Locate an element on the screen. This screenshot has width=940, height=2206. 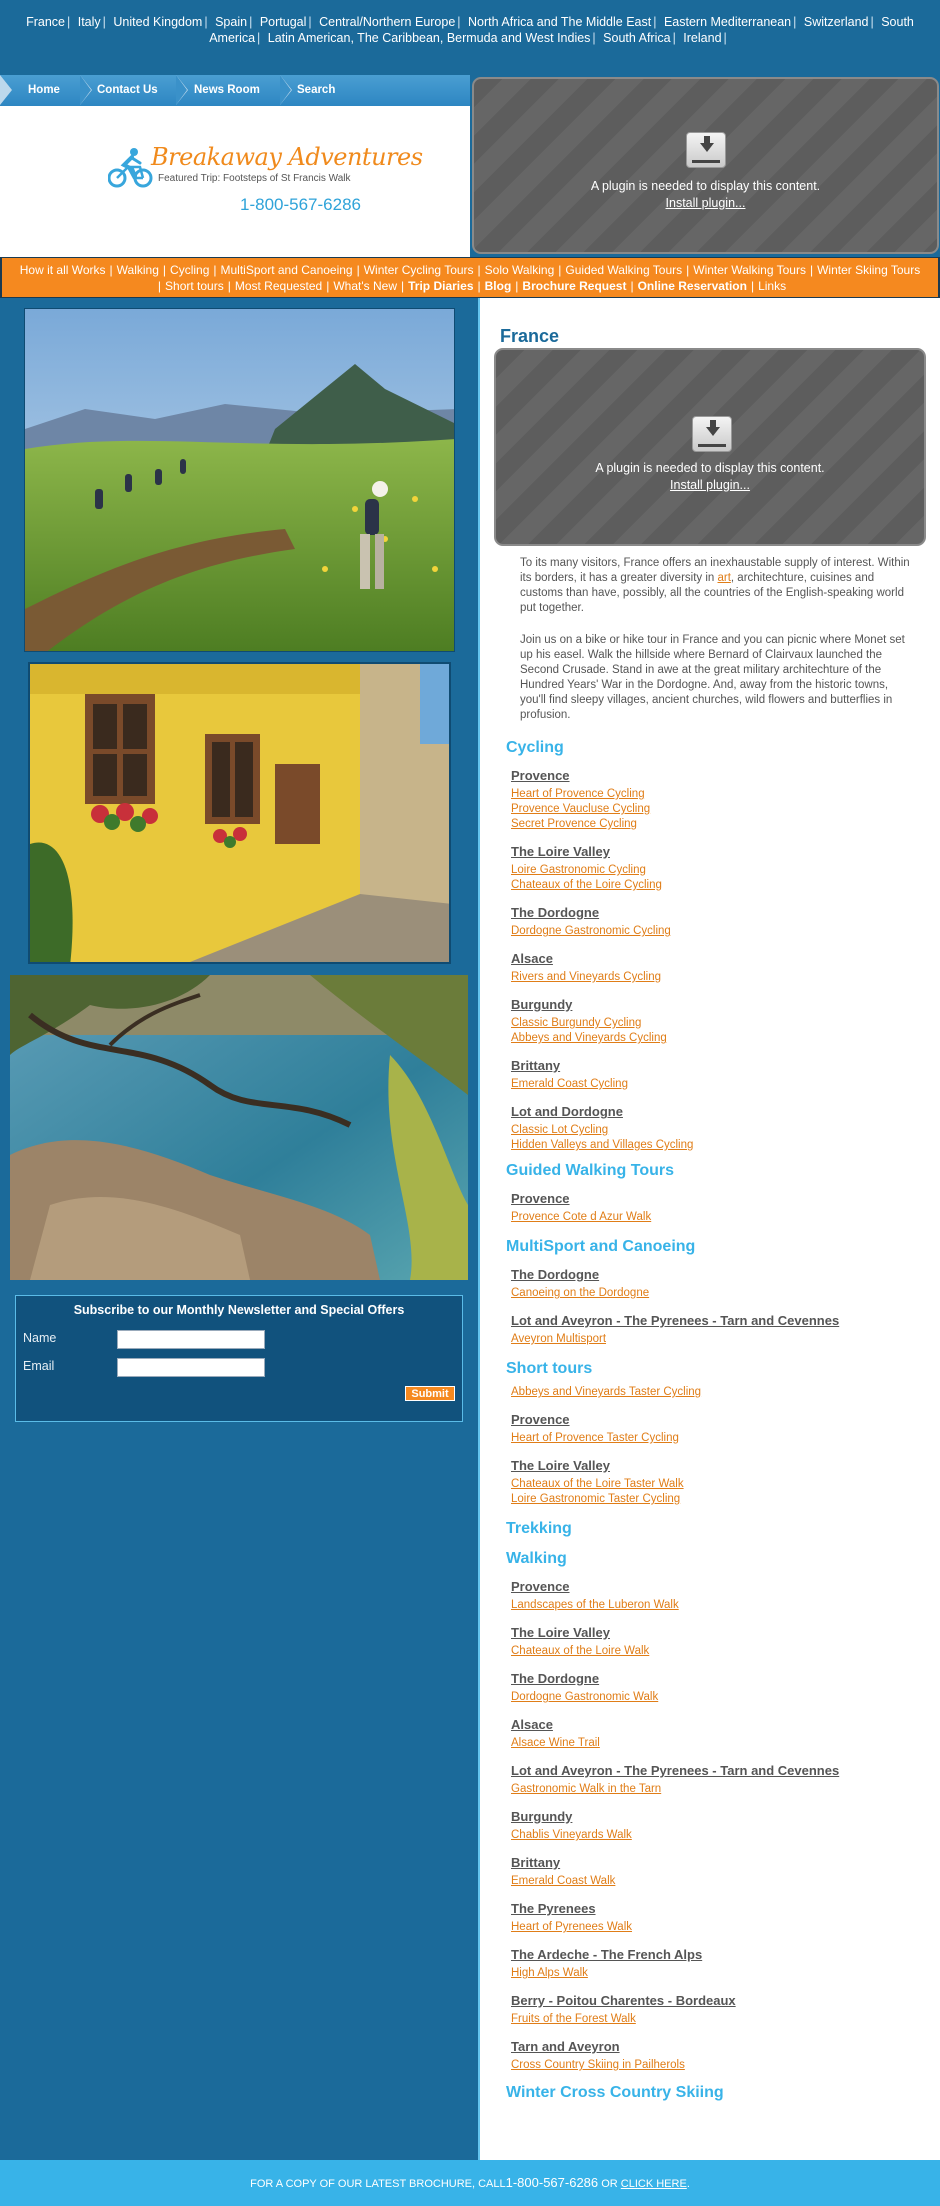
section-trekking: Trekking is located at coordinates (539, 1529).